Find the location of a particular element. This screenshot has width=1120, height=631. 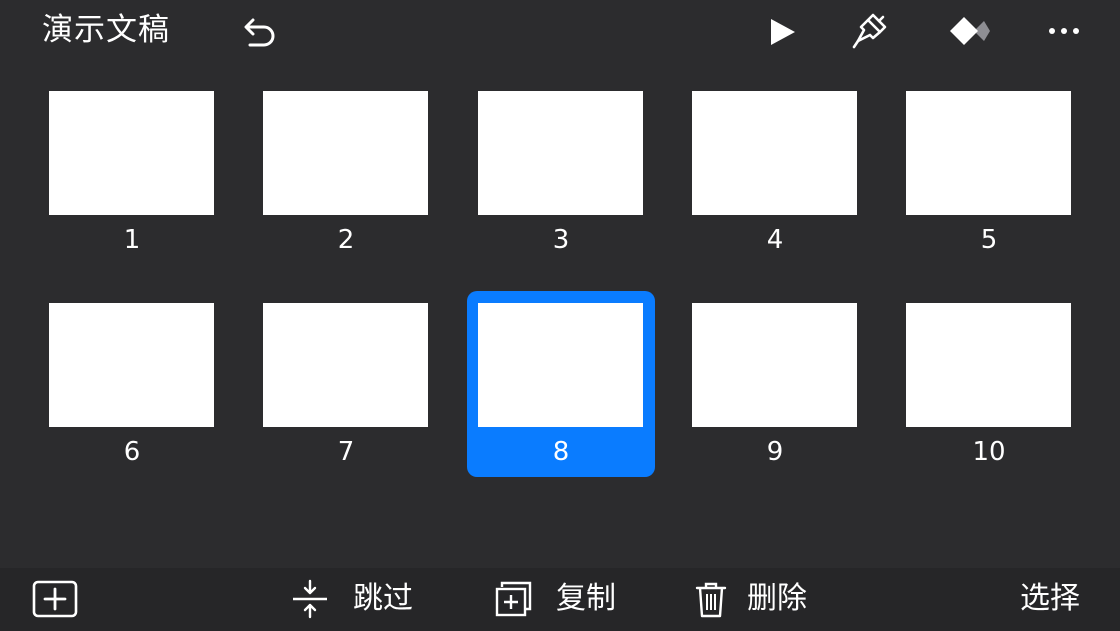

skip-label: 跳过 is located at coordinates (383, 598).